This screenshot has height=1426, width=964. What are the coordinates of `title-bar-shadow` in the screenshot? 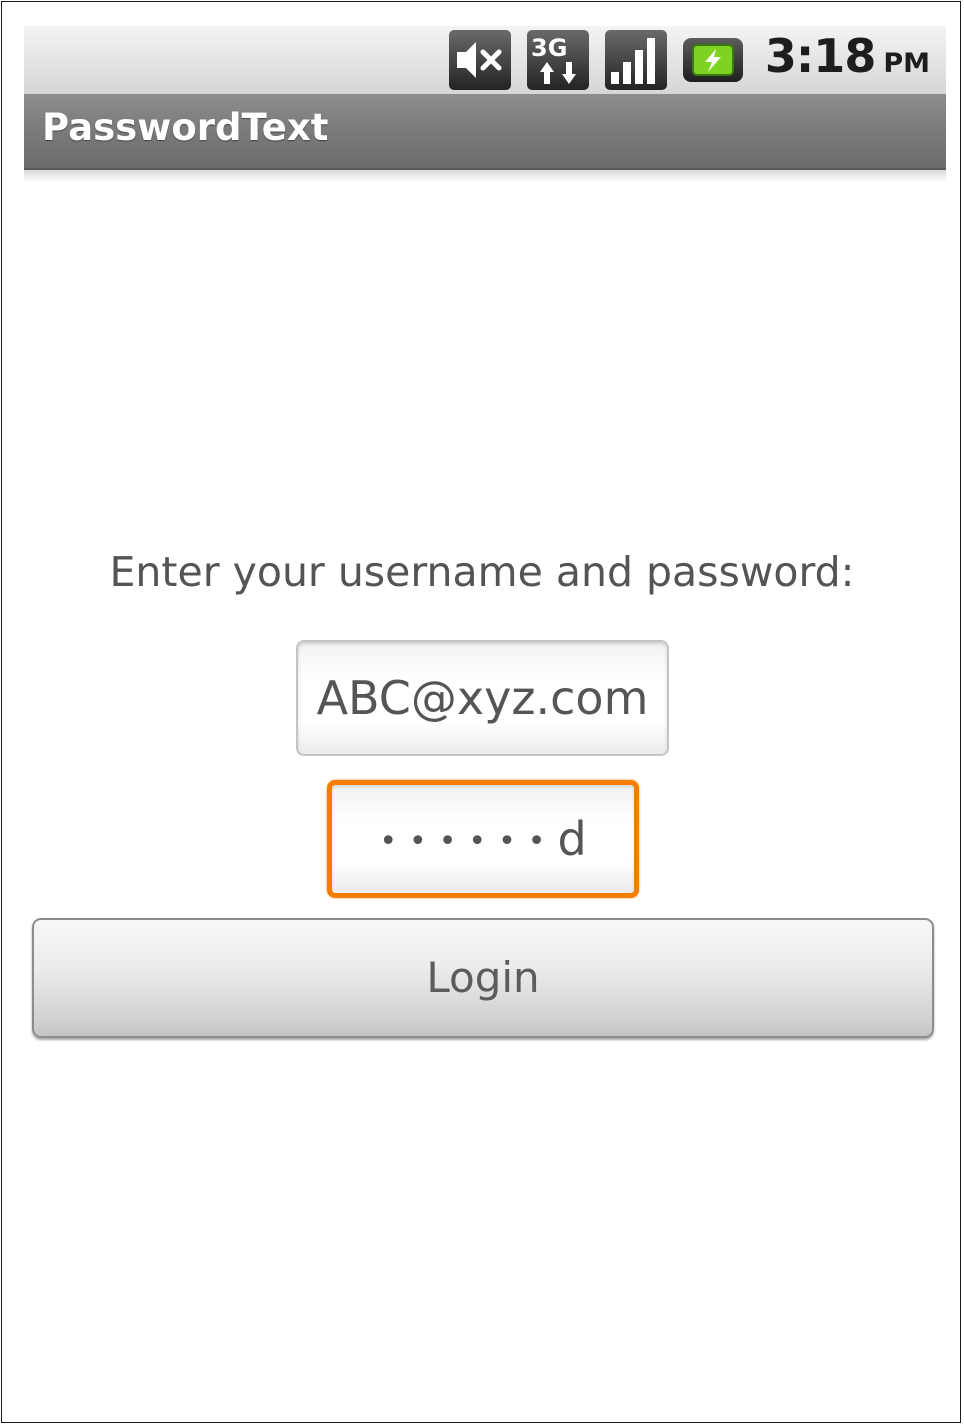 It's located at (485, 176).